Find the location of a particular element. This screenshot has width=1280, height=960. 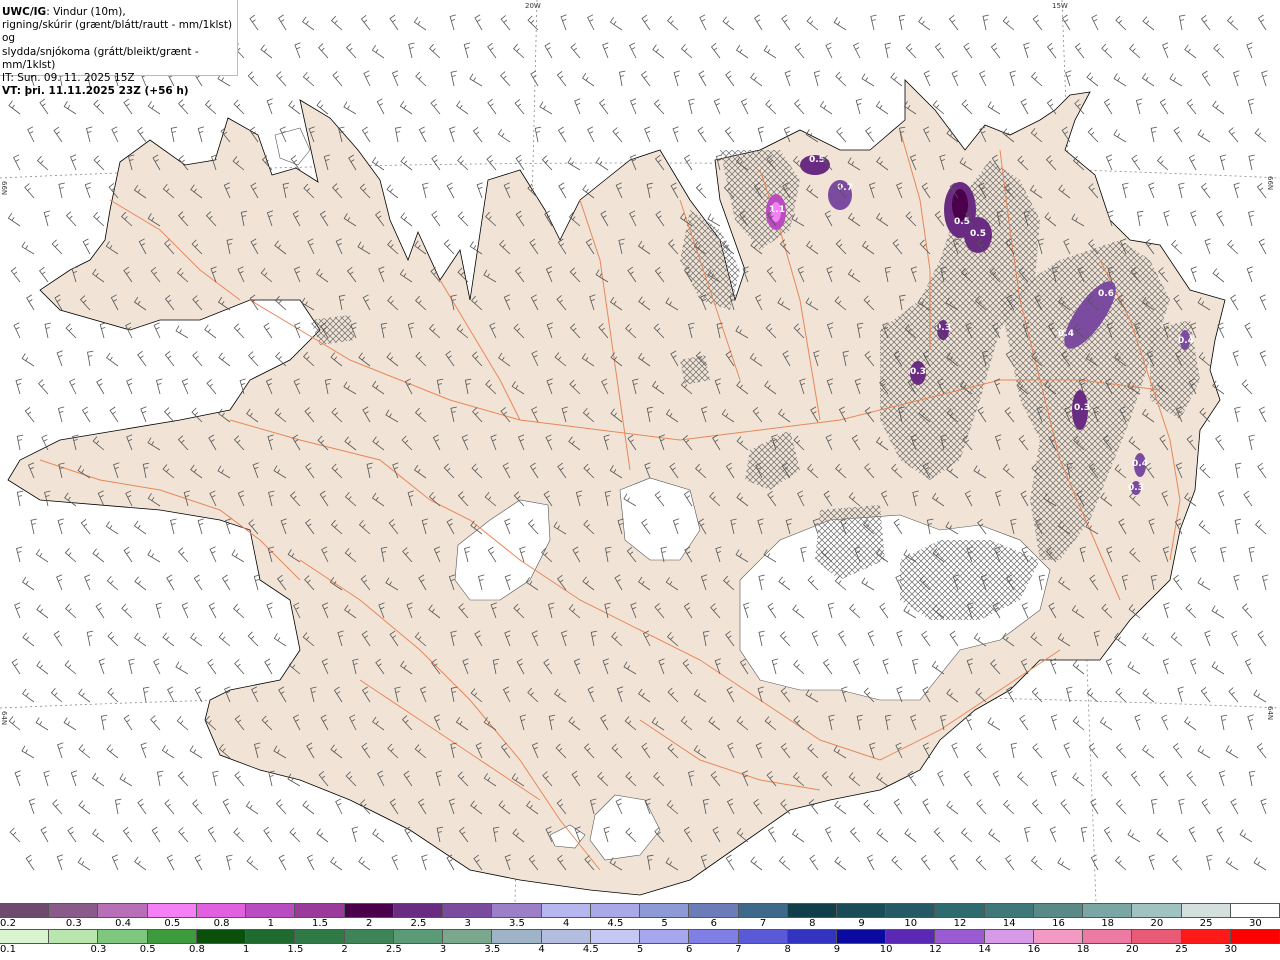

snow-colorbar is located at coordinates (640, 910).